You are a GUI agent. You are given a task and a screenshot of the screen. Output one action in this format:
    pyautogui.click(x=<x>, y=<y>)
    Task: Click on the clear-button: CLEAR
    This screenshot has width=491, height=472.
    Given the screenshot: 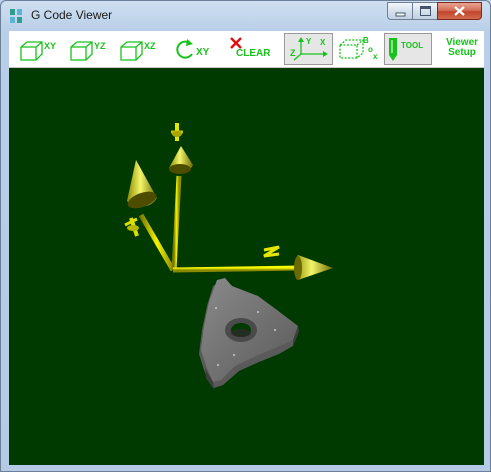 What is the action you would take?
    pyautogui.click(x=250, y=49)
    